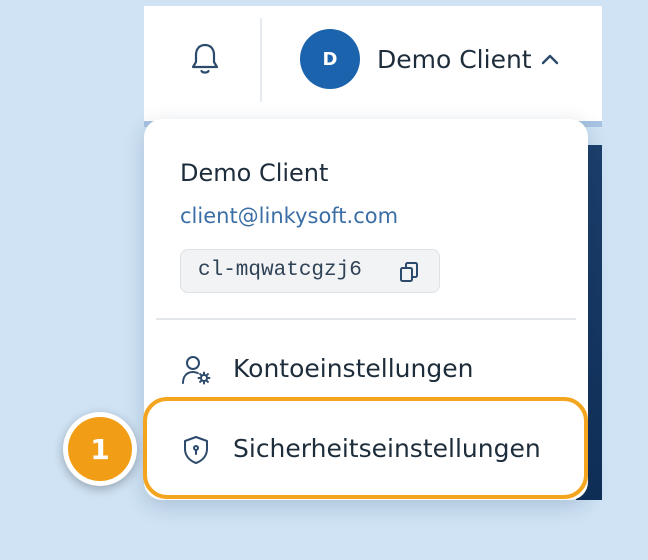  I want to click on header-divider, so click(261, 60).